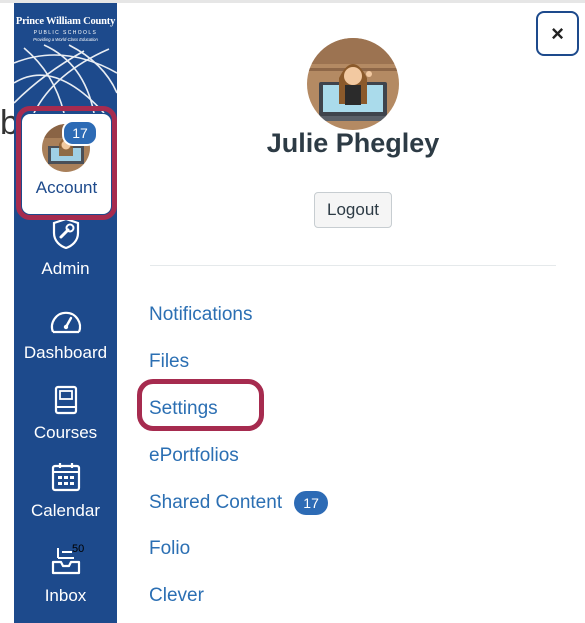 The height and width of the screenshot is (623, 585). I want to click on notifications-link: Notifications, so click(201, 315).